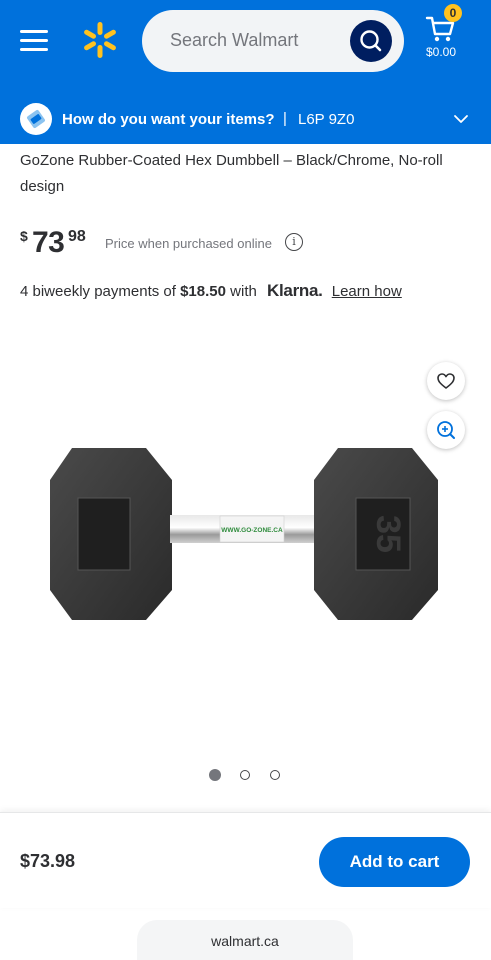 The image size is (491, 960). What do you see at coordinates (295, 290) in the screenshot?
I see `klarna-logo: Klarna.` at bounding box center [295, 290].